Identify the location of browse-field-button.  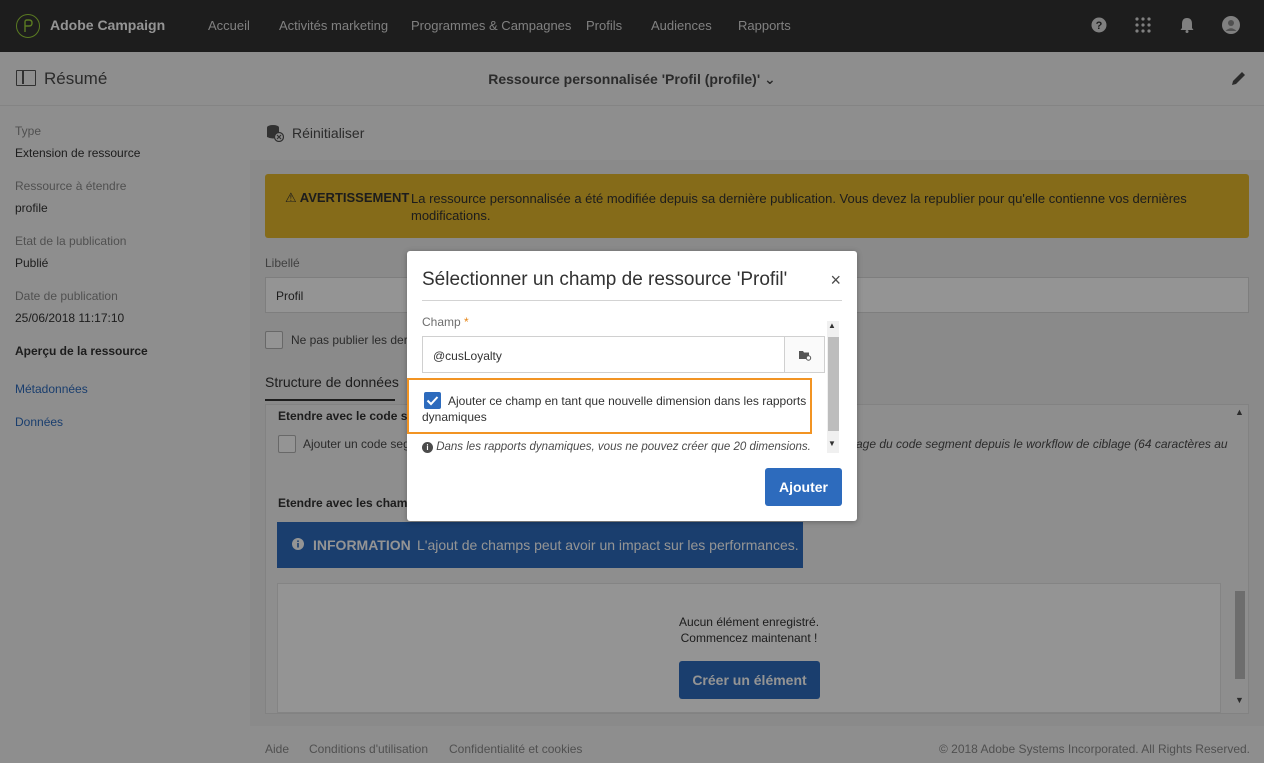
(804, 354).